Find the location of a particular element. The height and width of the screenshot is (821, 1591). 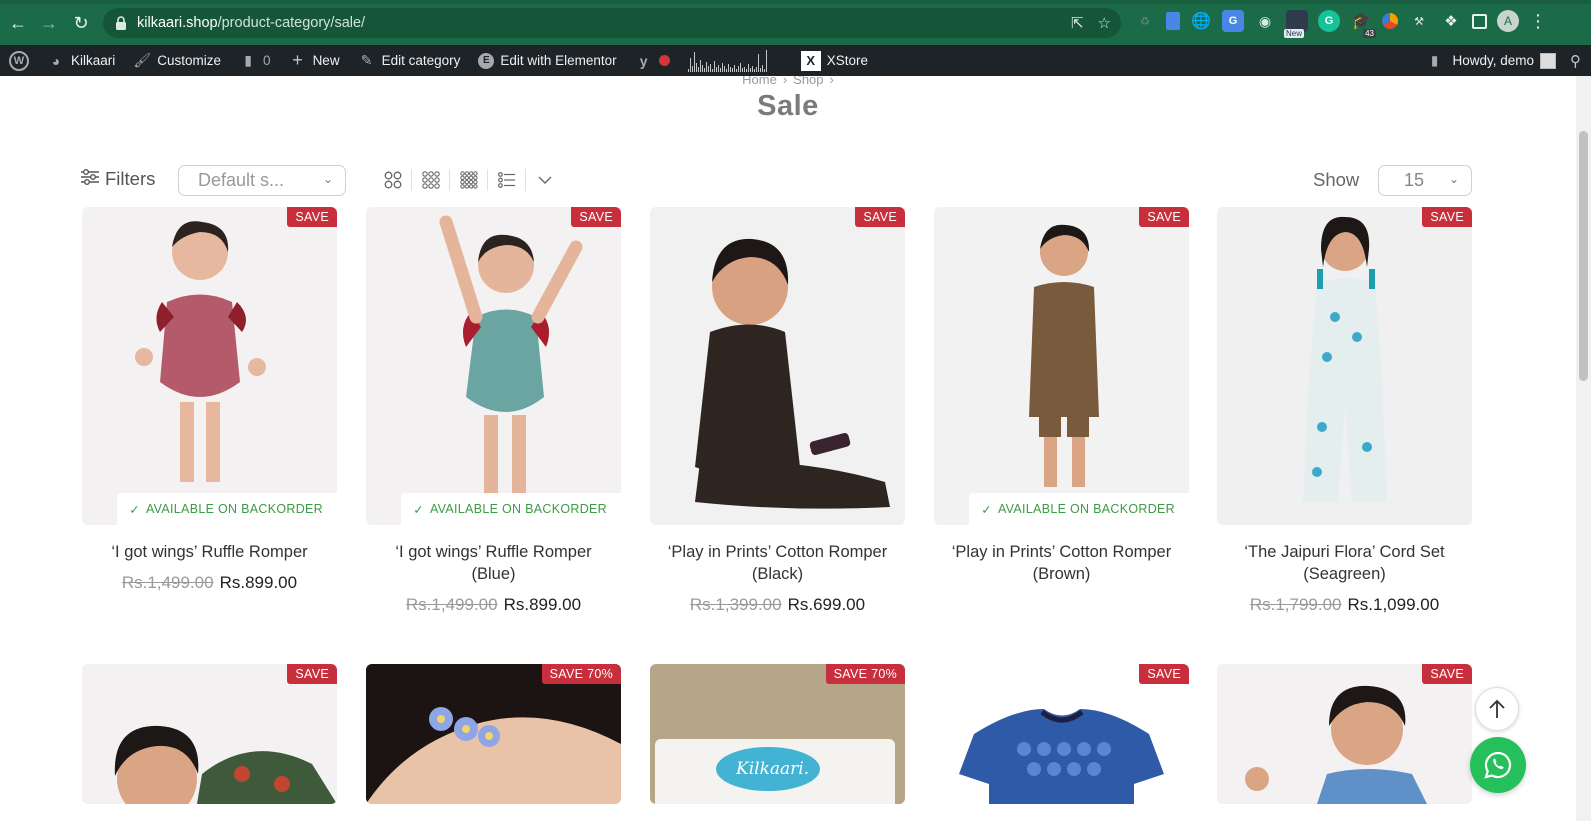

brush-icon: 🖌 is located at coordinates (142, 60).